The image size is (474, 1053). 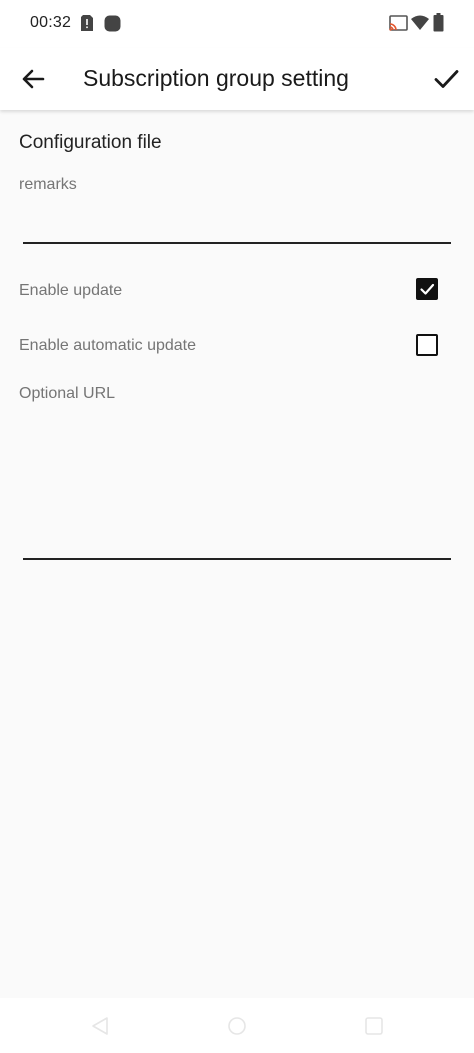 I want to click on back-triangle-icon, so click(x=100, y=1026).